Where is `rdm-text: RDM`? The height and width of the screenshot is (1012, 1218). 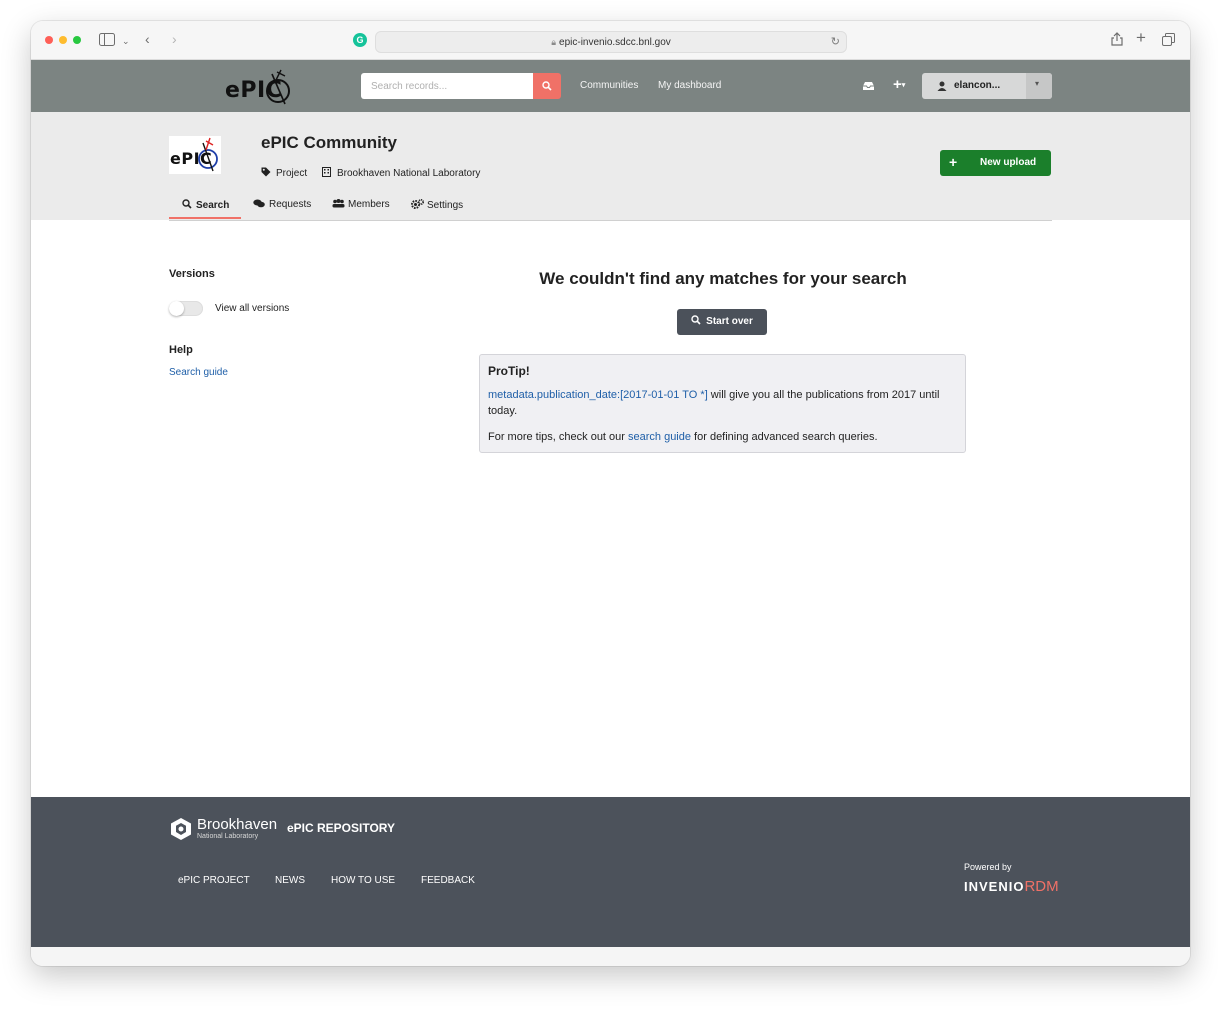
rdm-text: RDM is located at coordinates (1041, 886).